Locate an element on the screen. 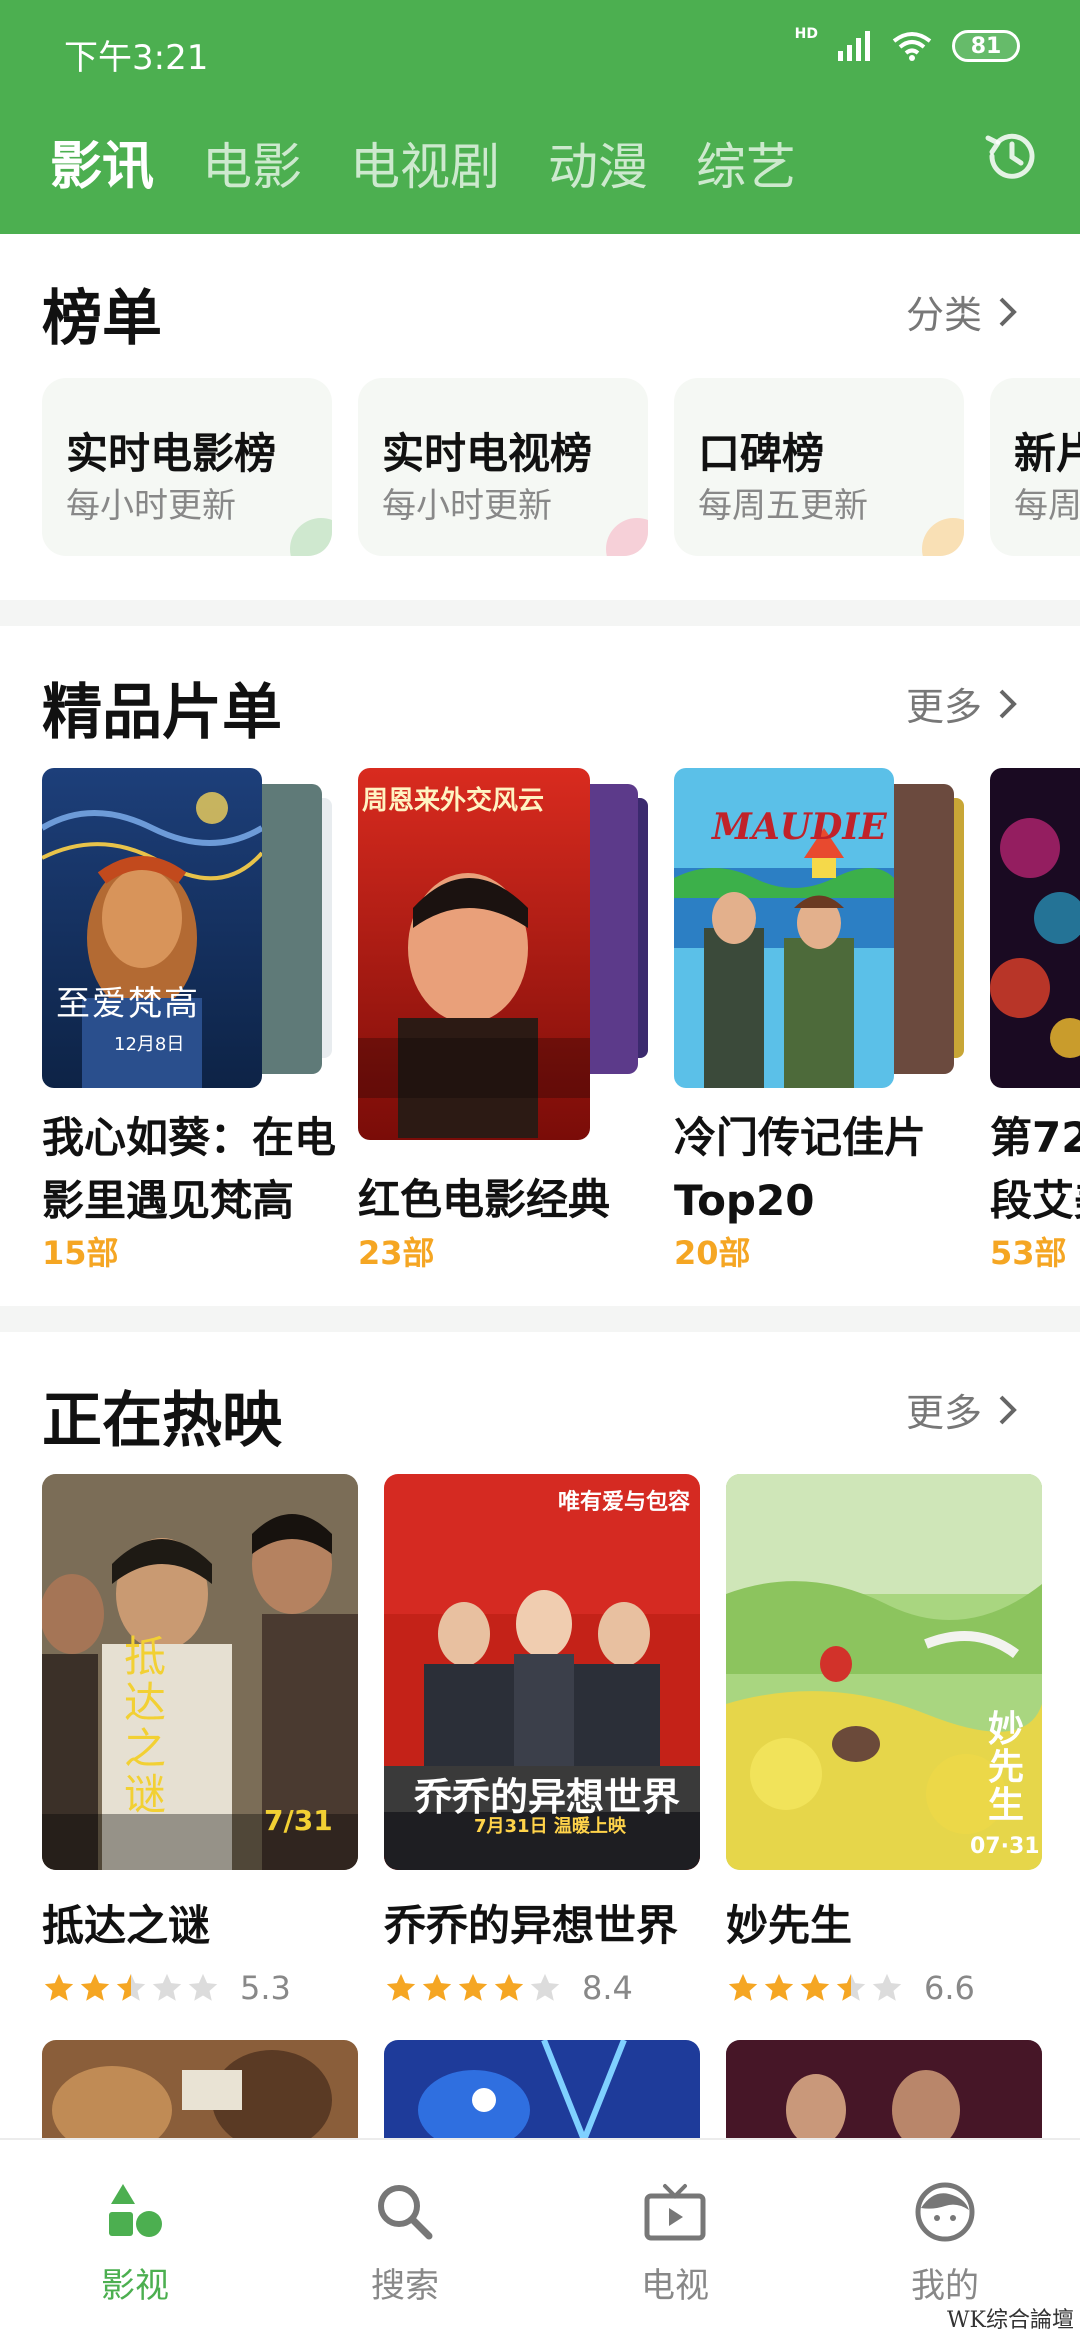 This screenshot has height=2340, width=1080. playlist-card-emmy: 第72 段艾美 53部 is located at coordinates (1035, 1028).